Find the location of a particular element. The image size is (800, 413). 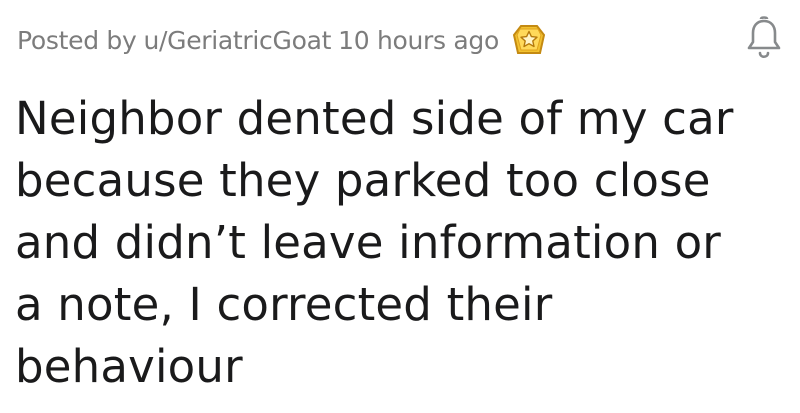

gold-star-award-icon is located at coordinates (529, 40).